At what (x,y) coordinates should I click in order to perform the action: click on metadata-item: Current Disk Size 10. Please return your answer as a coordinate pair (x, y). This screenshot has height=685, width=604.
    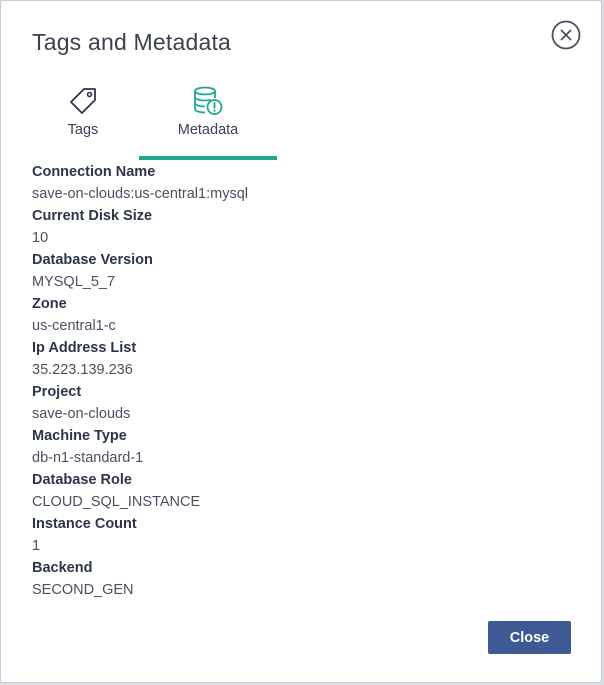
    Looking at the image, I should click on (292, 227).